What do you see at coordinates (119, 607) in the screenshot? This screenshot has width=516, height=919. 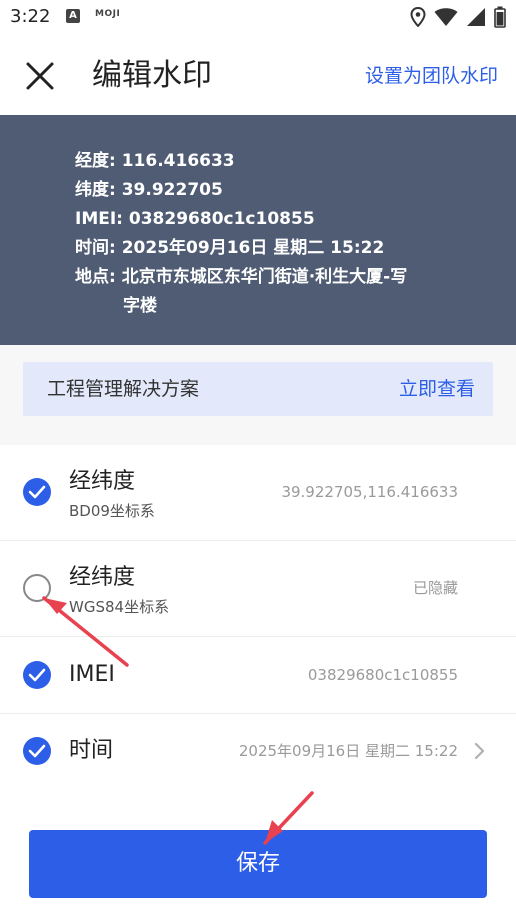 I see `field-subtitle: WGS84坐标系` at bounding box center [119, 607].